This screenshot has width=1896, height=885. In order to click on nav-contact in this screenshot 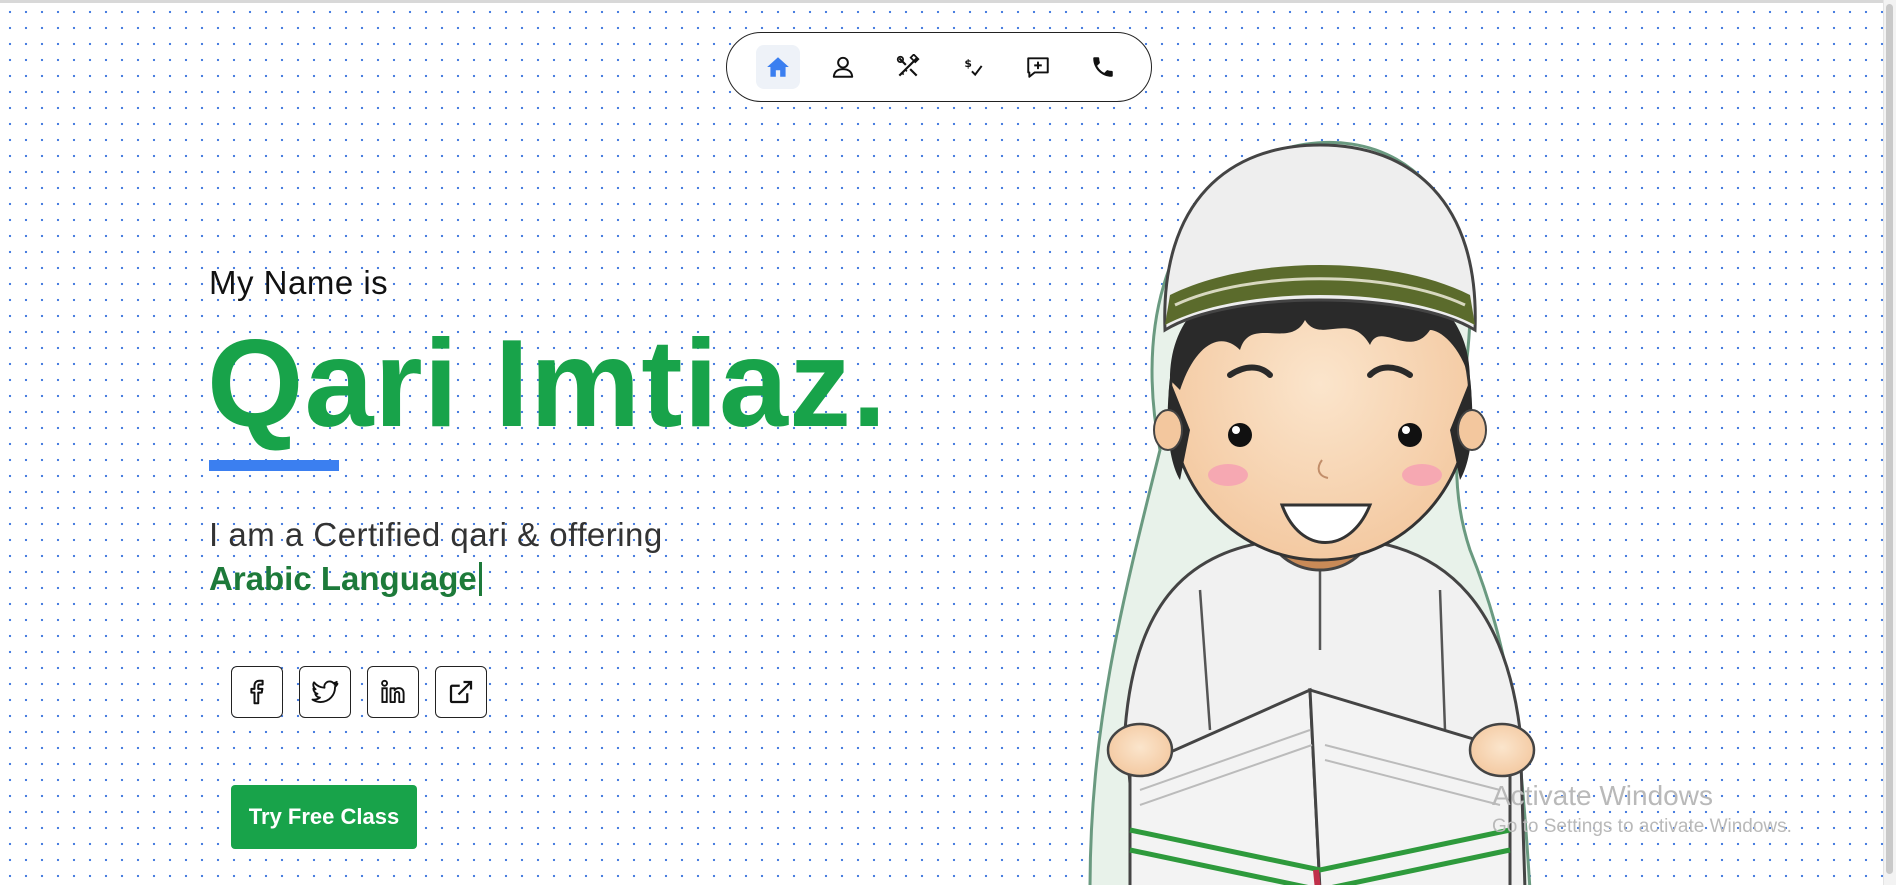, I will do `click(1103, 67)`.